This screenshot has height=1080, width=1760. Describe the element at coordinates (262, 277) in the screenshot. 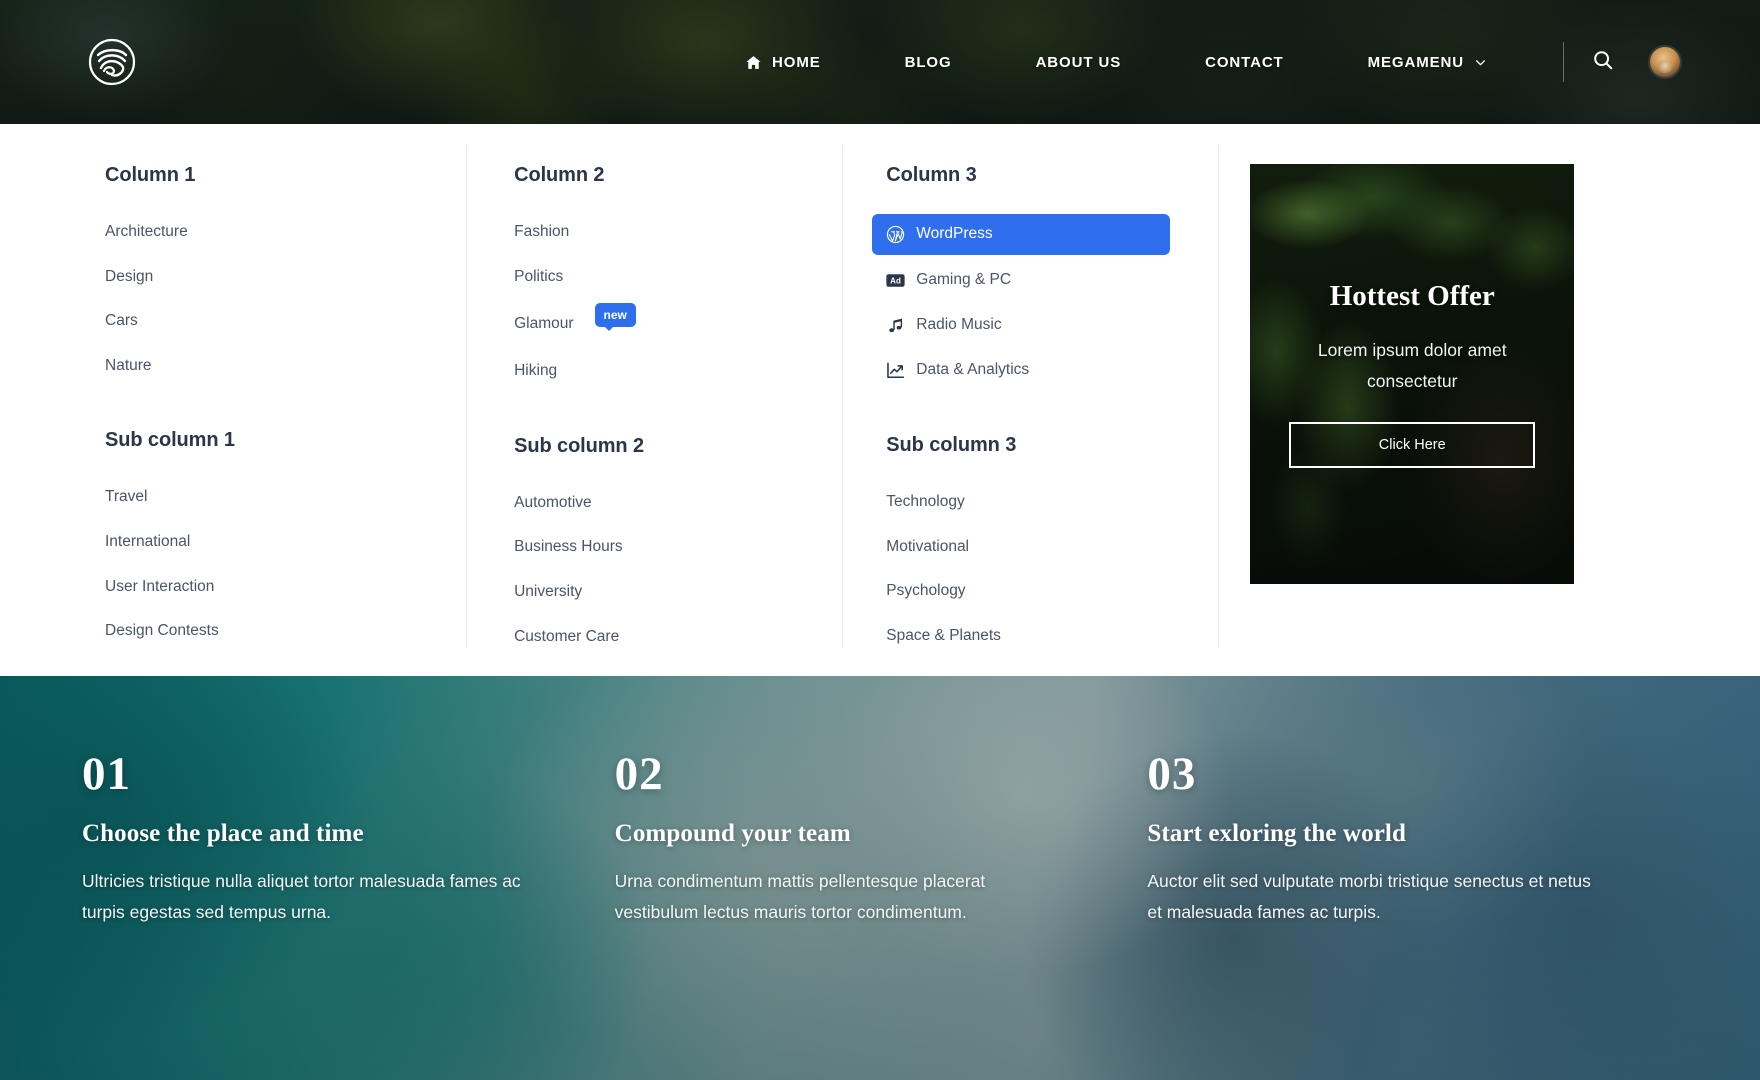

I see `menu-link-design: Design` at that location.